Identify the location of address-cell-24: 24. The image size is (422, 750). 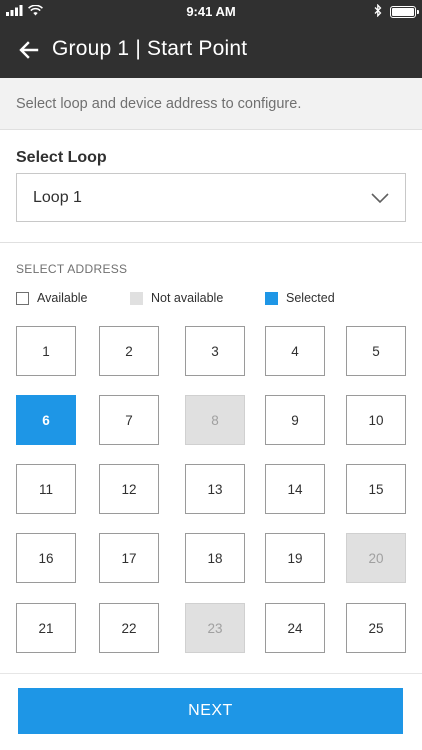
(295, 628).